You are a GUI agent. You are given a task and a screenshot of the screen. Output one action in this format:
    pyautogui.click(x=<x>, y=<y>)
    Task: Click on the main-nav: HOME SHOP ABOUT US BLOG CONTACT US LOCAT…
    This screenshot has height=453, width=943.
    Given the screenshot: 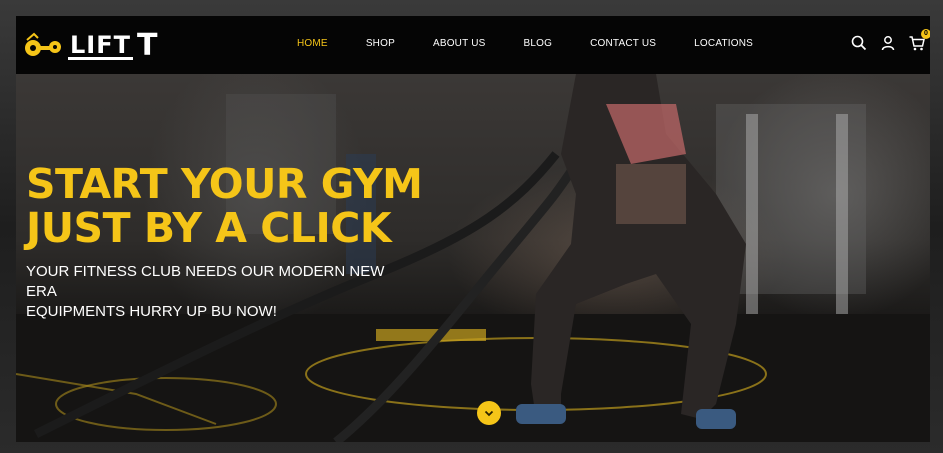 What is the action you would take?
    pyautogui.click(x=544, y=43)
    